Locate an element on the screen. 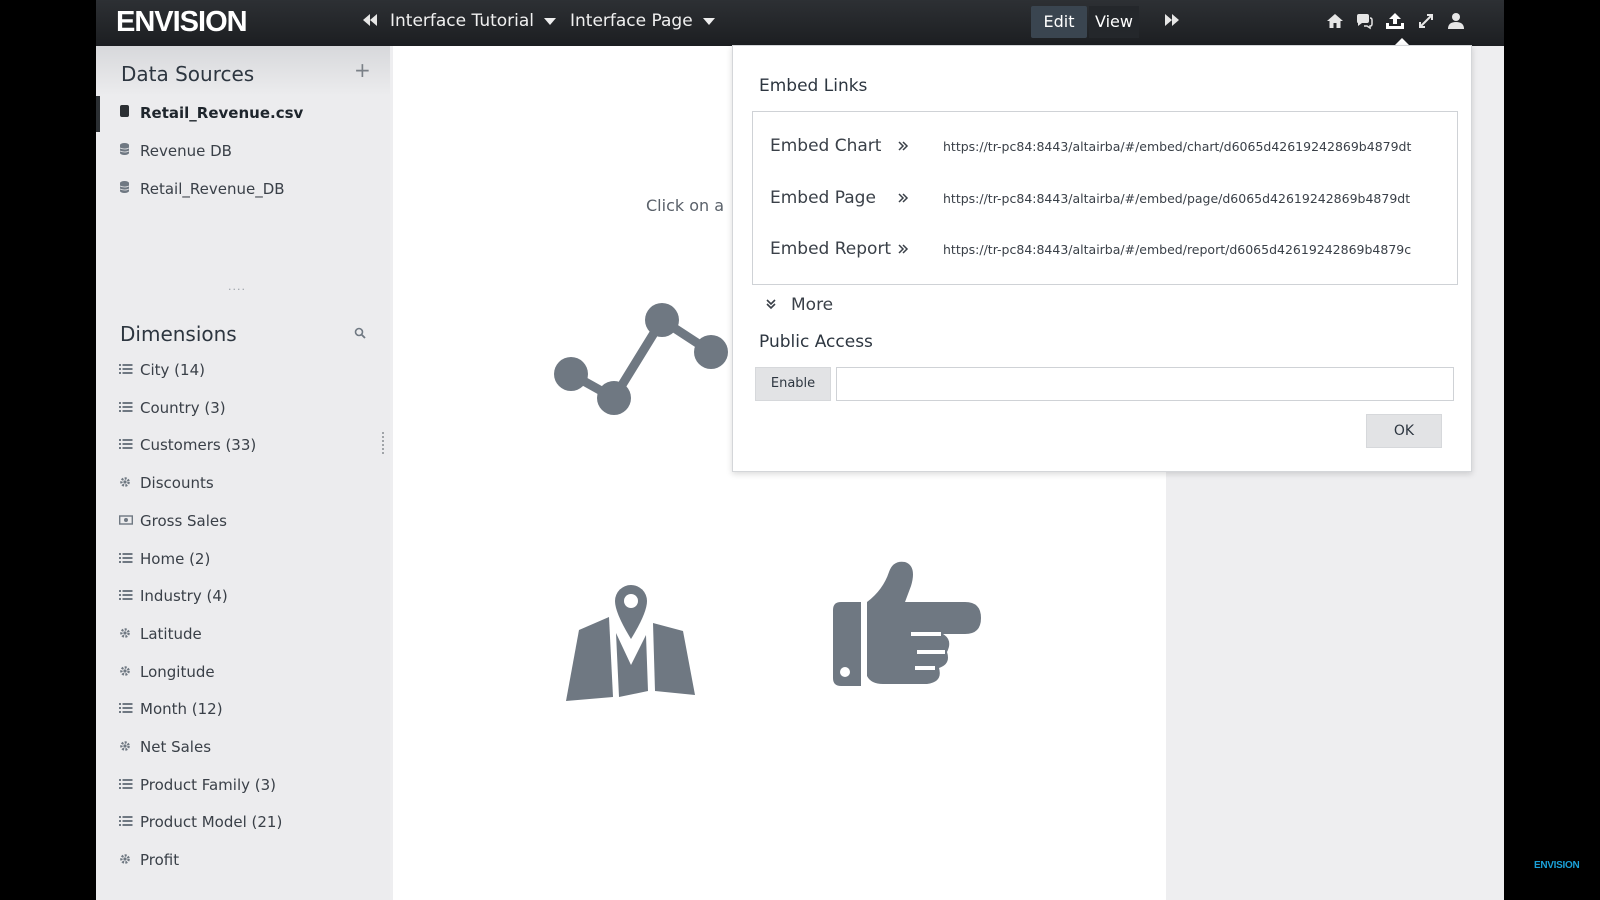 Image resolution: width=1600 pixels, height=900 pixels. embed-link-name: Embed Report is located at coordinates (831, 249).